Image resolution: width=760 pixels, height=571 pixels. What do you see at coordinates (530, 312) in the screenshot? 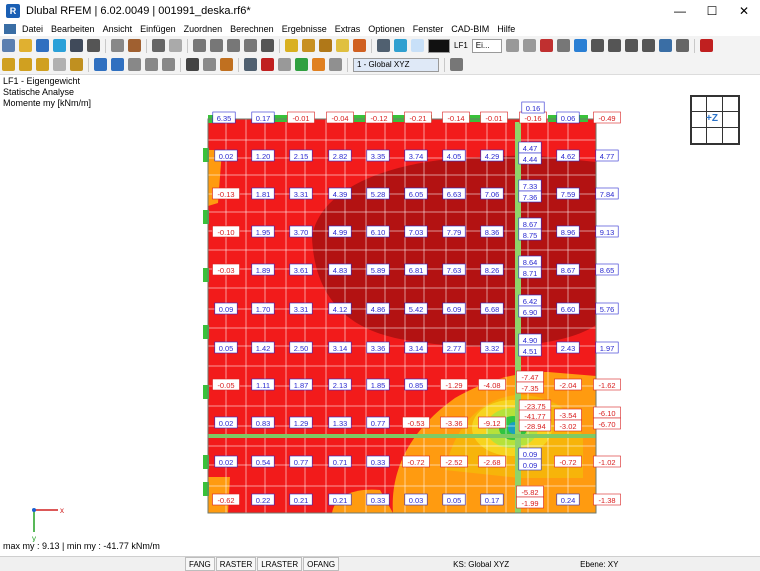
I see `result-label: 6.90` at bounding box center [530, 312].